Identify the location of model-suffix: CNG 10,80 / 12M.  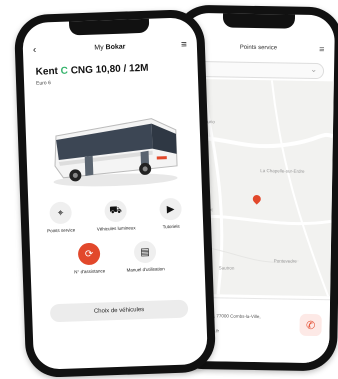
(109, 69).